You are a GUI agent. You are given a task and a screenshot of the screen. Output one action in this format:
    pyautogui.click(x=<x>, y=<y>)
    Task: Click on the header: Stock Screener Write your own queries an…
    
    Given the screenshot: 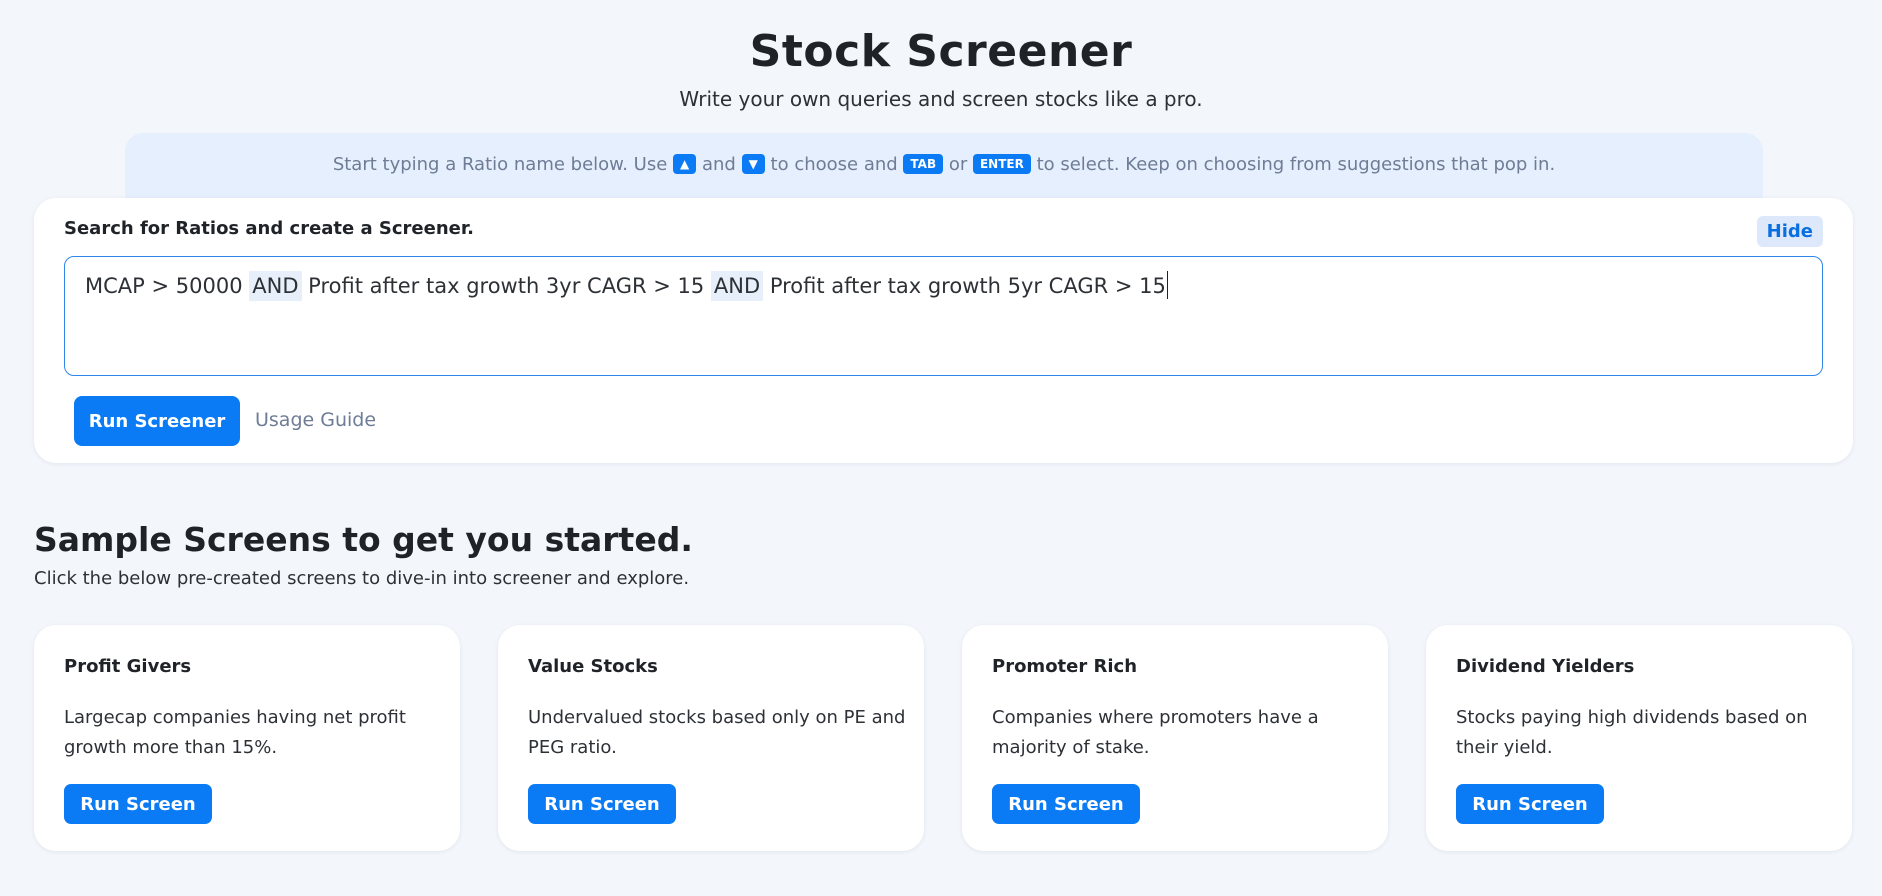 What is the action you would take?
    pyautogui.click(x=941, y=68)
    